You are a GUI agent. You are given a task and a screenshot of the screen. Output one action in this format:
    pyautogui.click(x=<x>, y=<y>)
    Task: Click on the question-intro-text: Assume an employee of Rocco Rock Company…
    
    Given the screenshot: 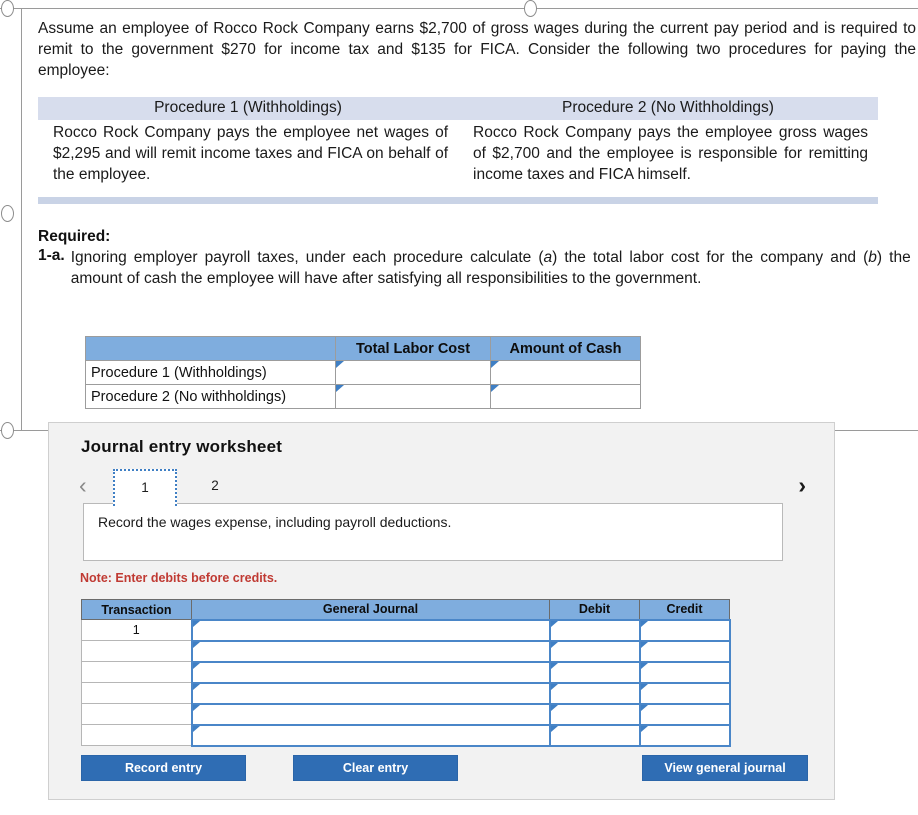 What is the action you would take?
    pyautogui.click(x=477, y=49)
    